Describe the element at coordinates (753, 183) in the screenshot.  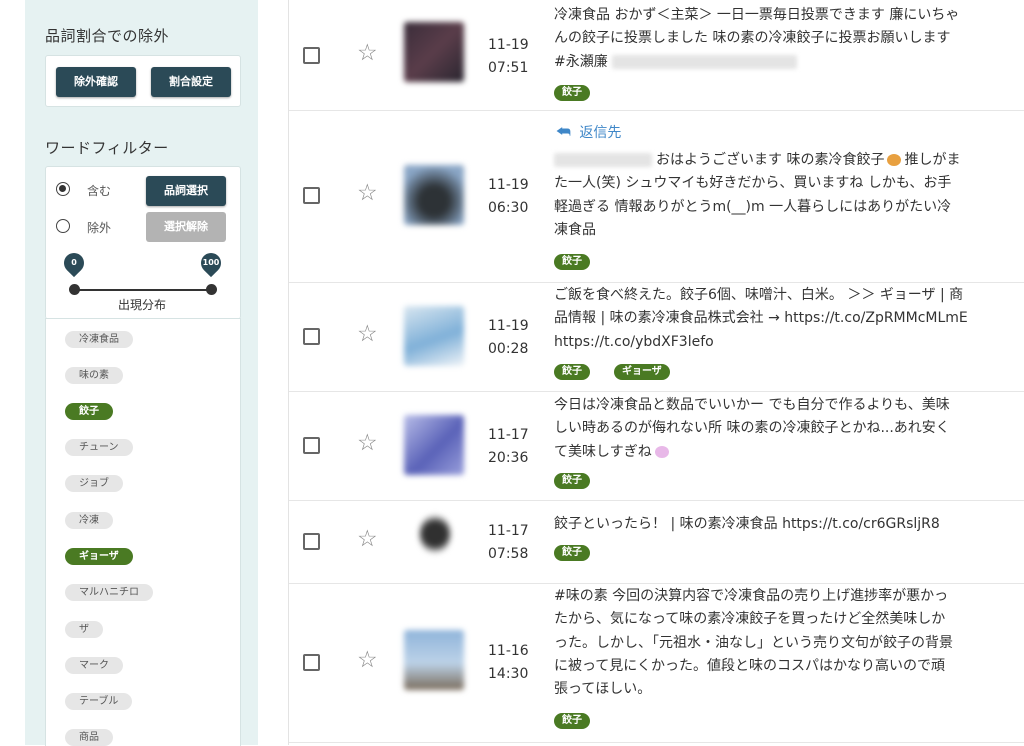
I see `post-line: た一人(笑) シュウマイも好きだから、買いますね しかも、お手` at that location.